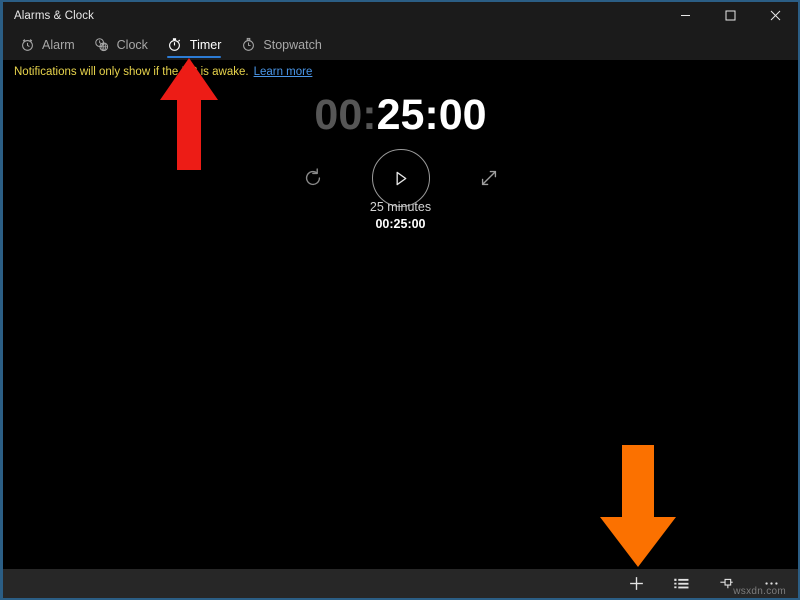  I want to click on timer-display: 00:25:00, so click(400, 115).